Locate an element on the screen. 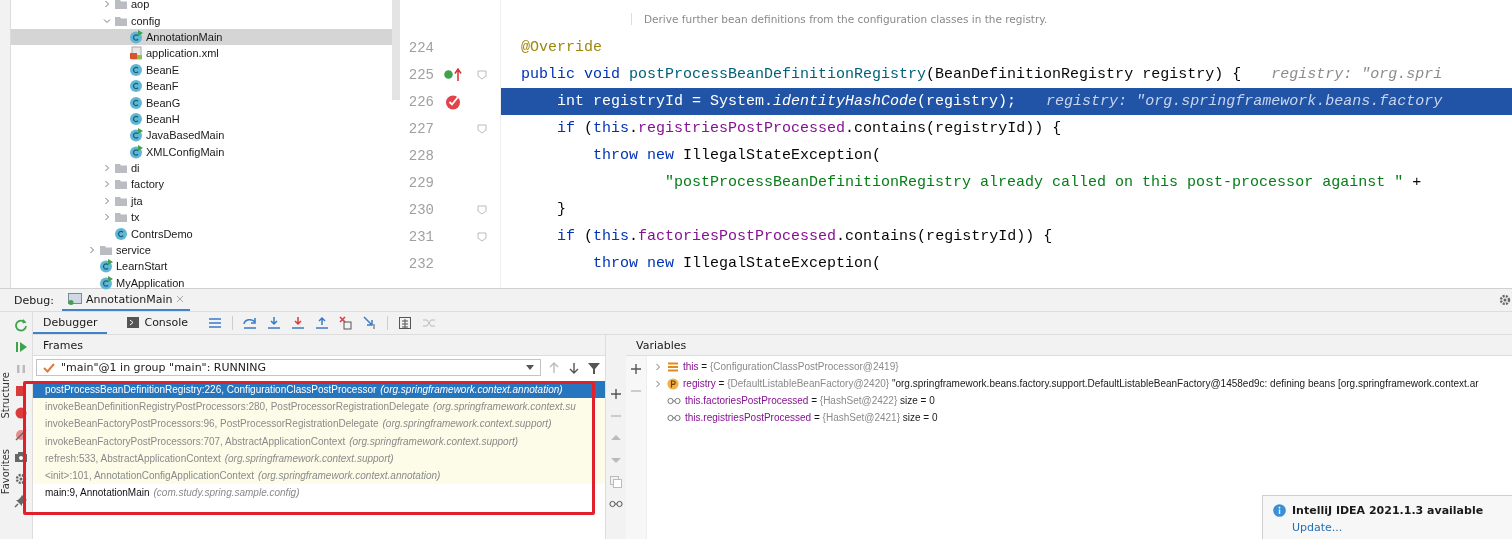 The image size is (1512, 539). tree-item: aop is located at coordinates (201, 6).